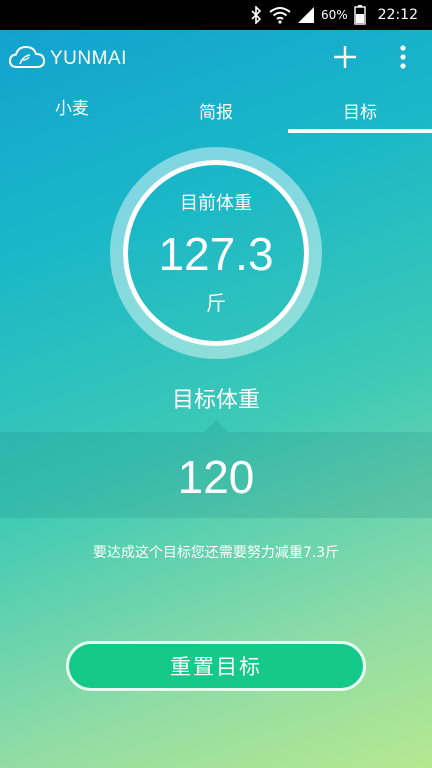 The width and height of the screenshot is (432, 768). I want to click on logo-text: YUNMAI, so click(88, 58).